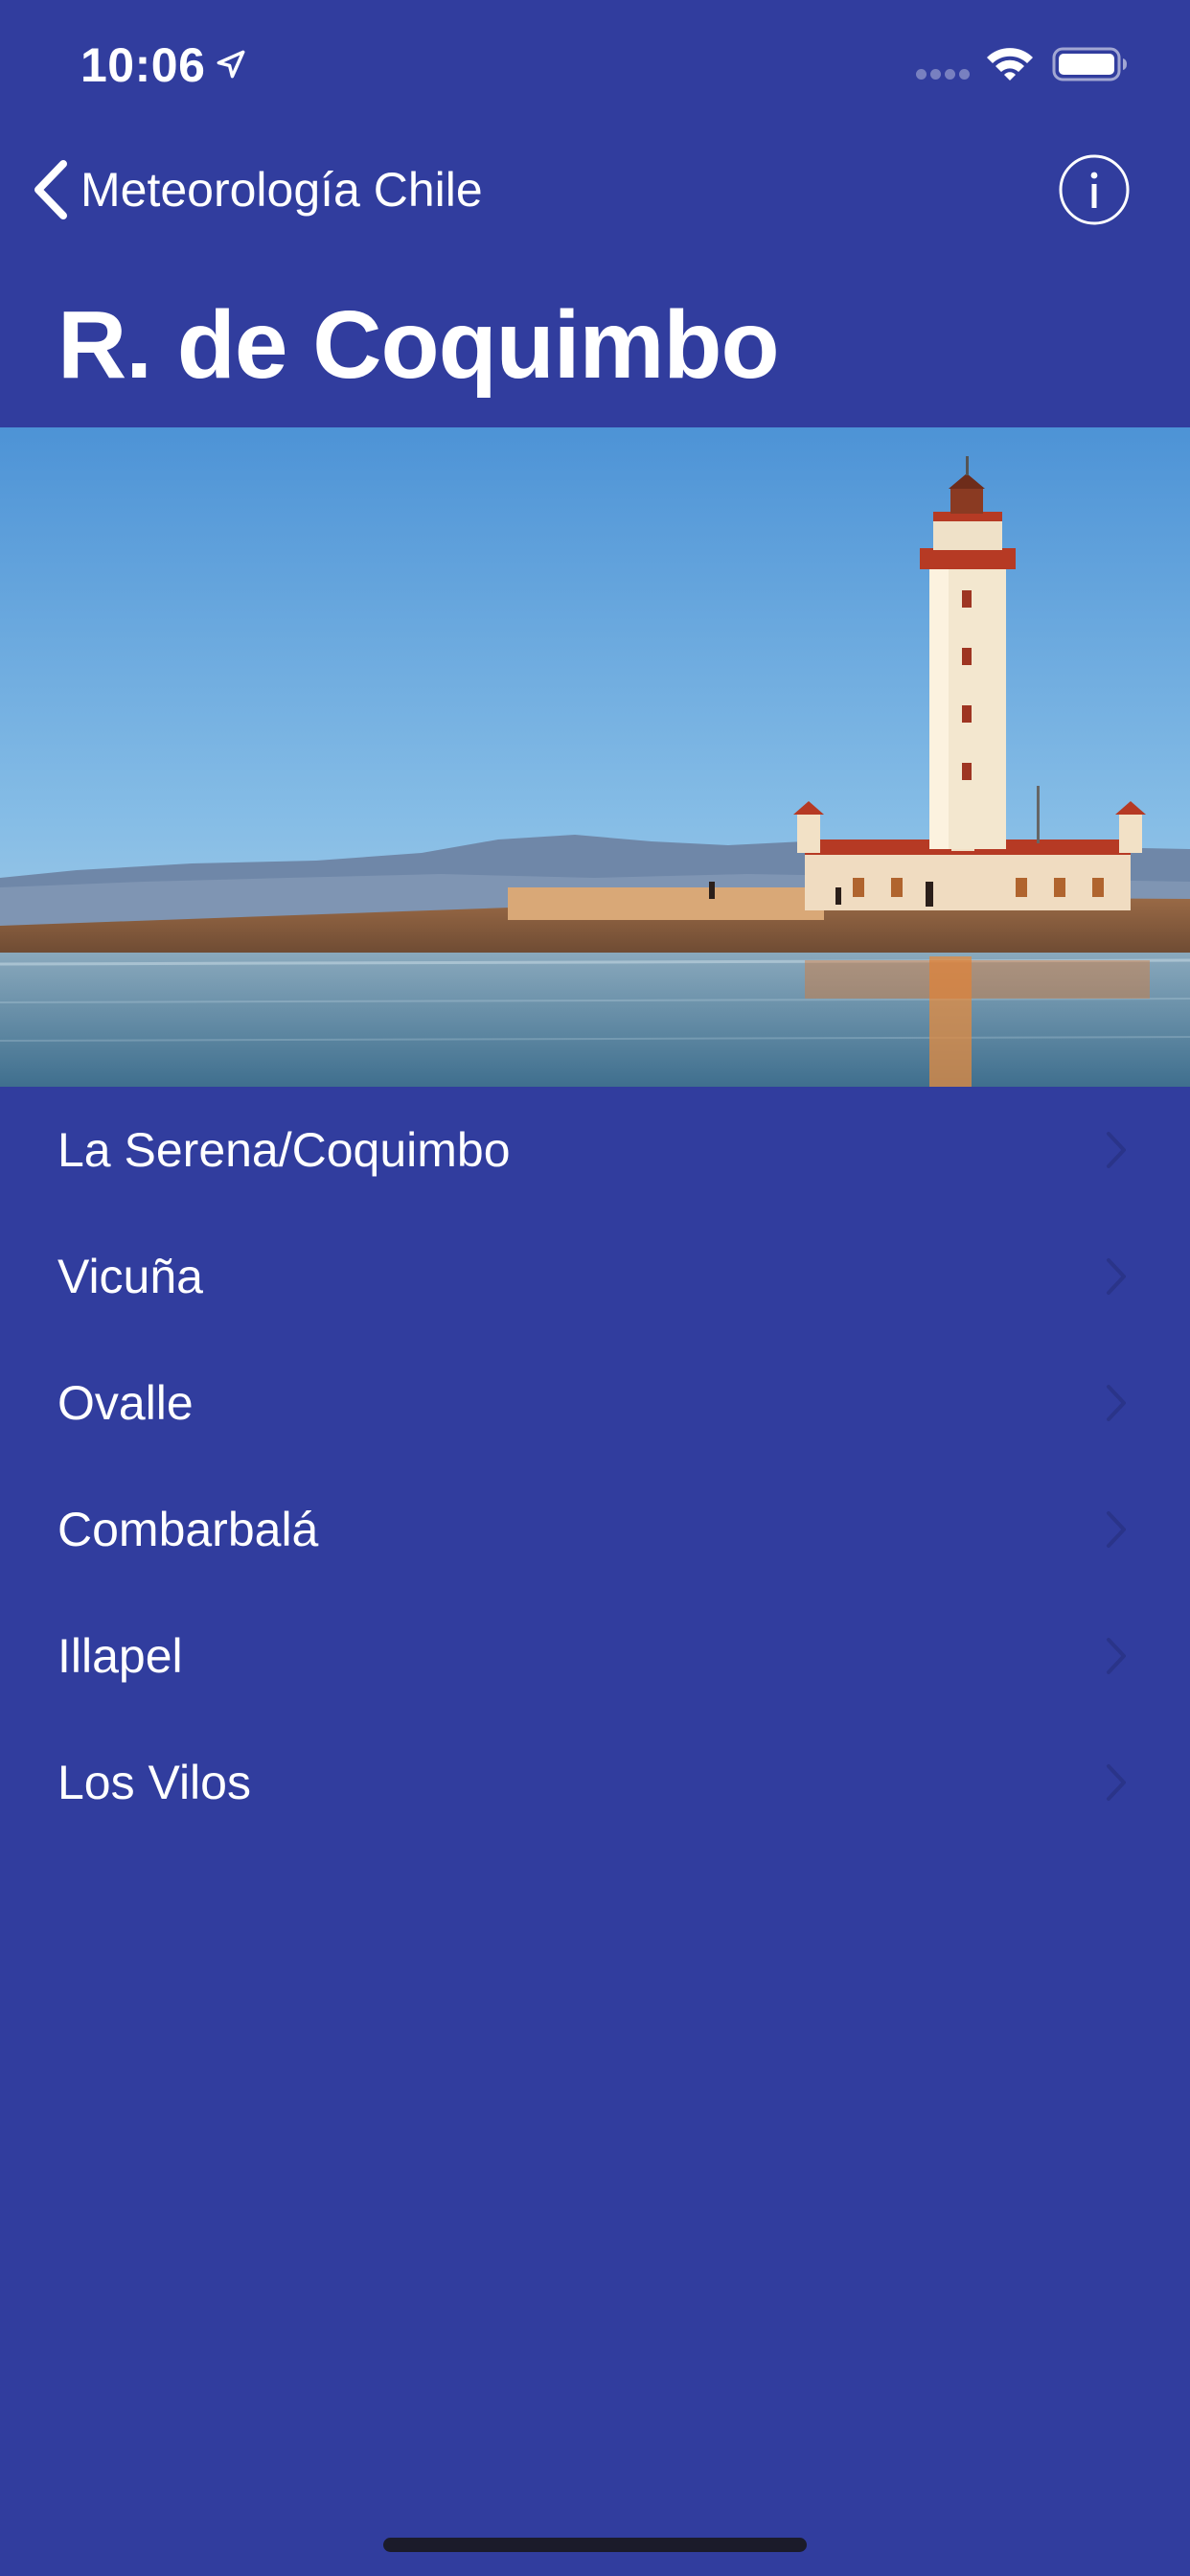 The width and height of the screenshot is (1190, 2576). What do you see at coordinates (1010, 64) in the screenshot?
I see `wifi-icon` at bounding box center [1010, 64].